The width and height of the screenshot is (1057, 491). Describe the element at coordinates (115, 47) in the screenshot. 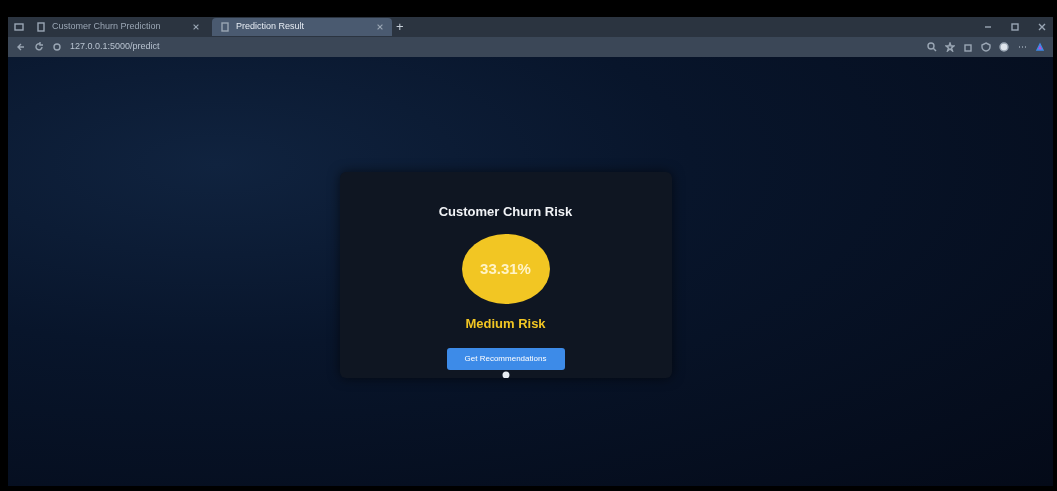

I see `address-text: 127.0.0.1:5000/predict` at that location.